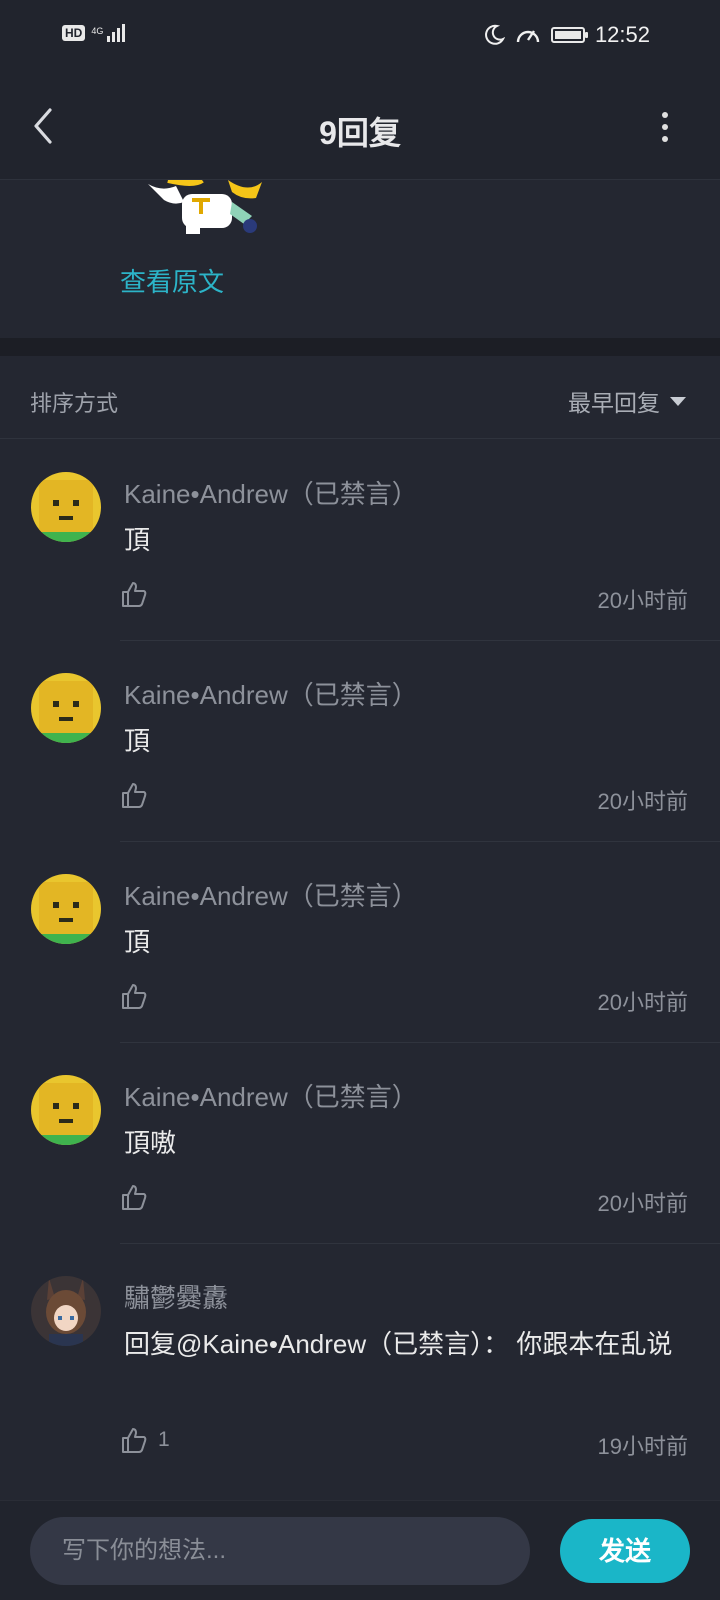  I want to click on network-label: 4G, so click(97, 31).